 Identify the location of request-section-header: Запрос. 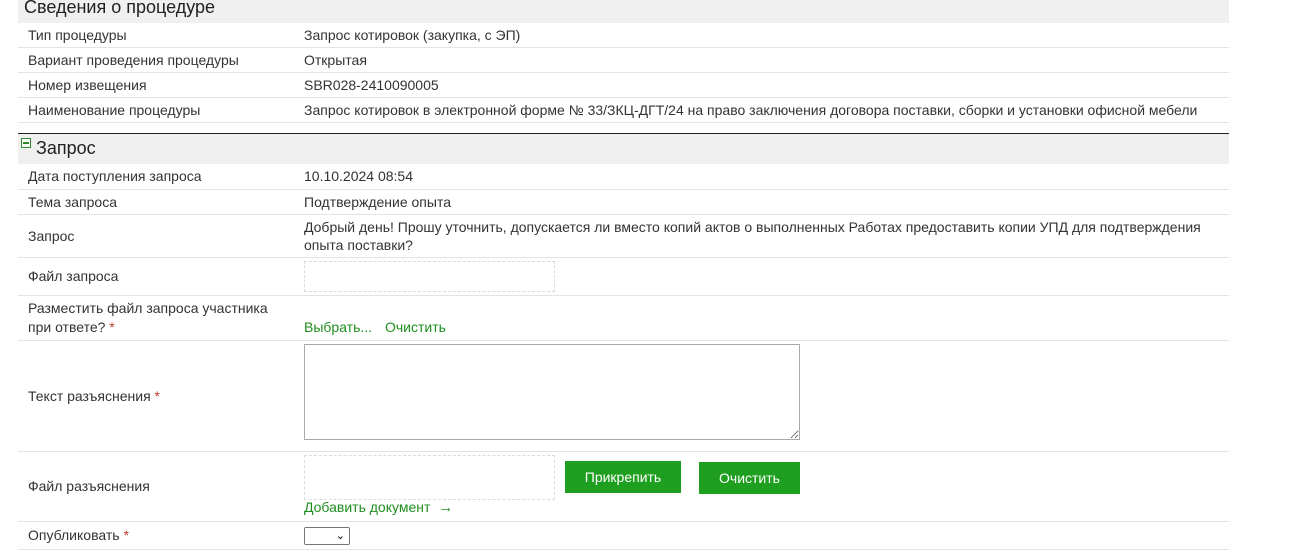
(623, 148).